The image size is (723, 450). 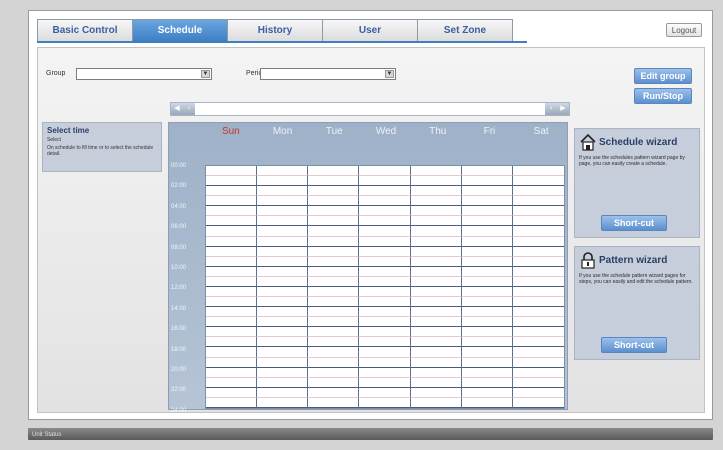 I want to click on schedule-wizard-shortcut-button: Short-cut, so click(x=634, y=223).